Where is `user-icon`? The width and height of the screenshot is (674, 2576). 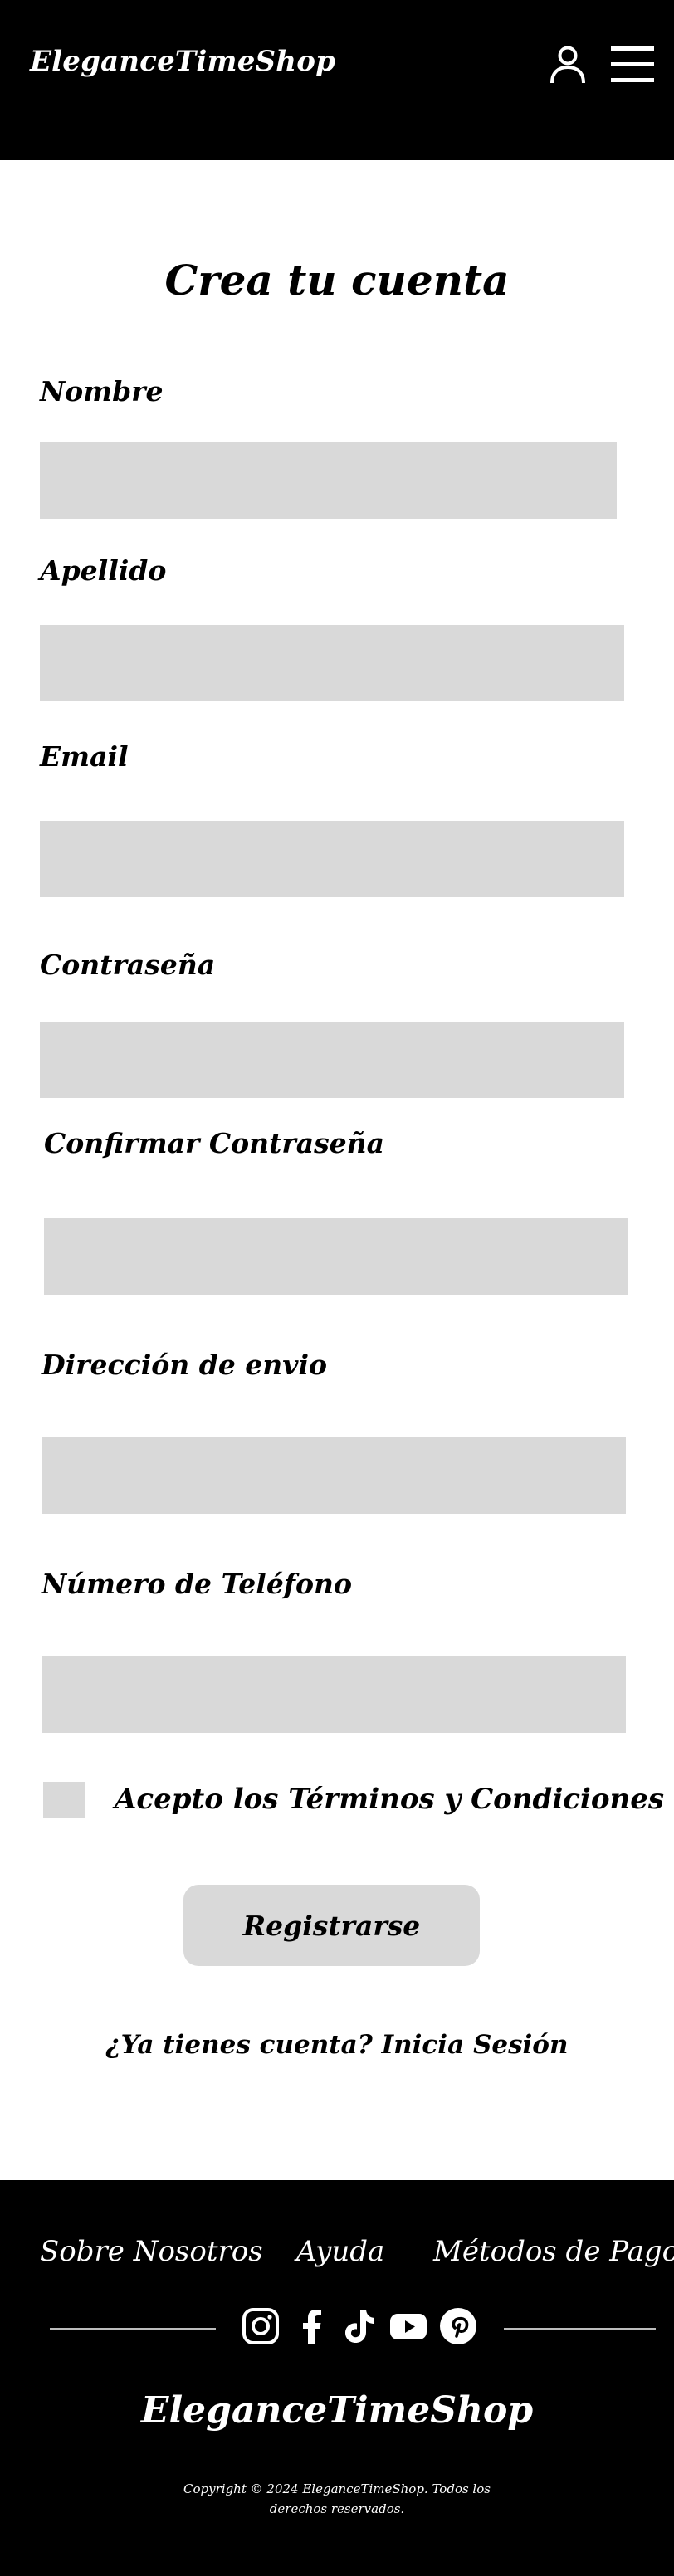
user-icon is located at coordinates (568, 65).